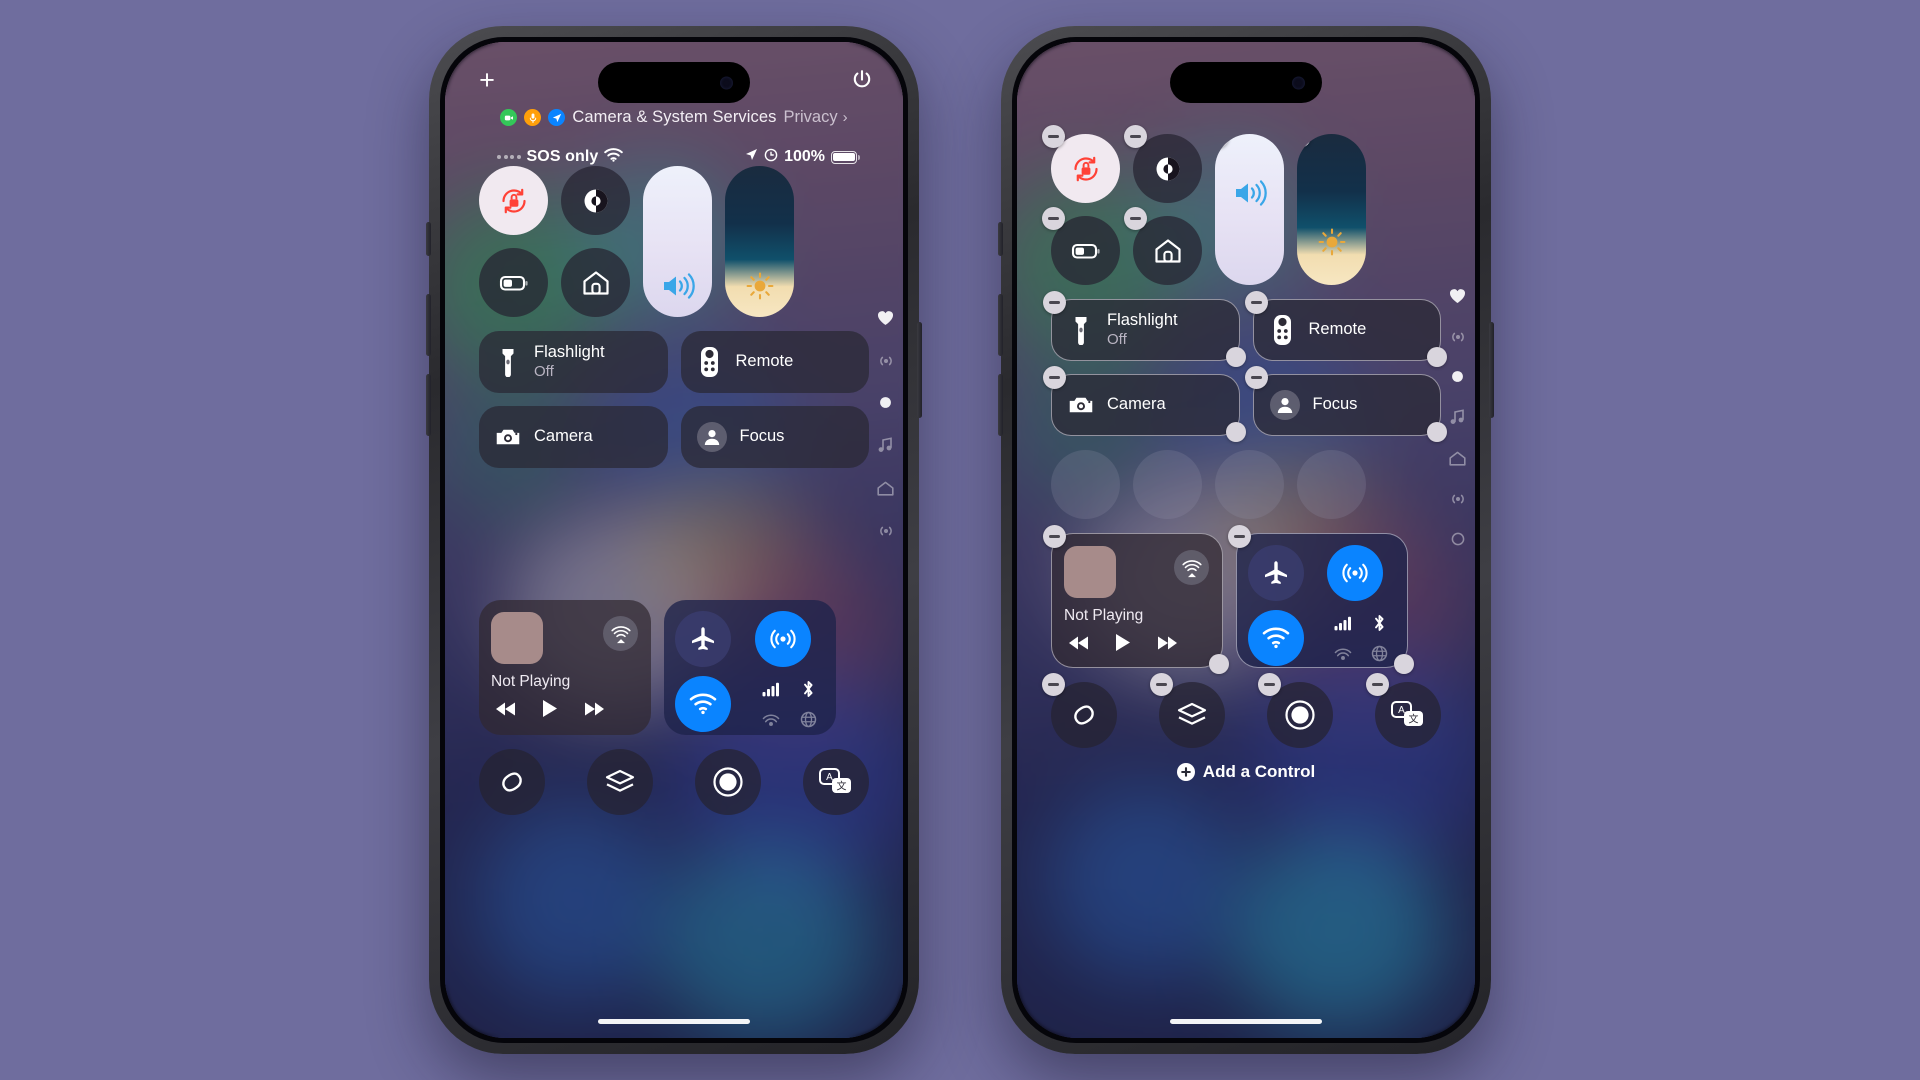 This screenshot has height=1080, width=1920. Describe the element at coordinates (487, 80) in the screenshot. I see `add-control-plus-button: +` at that location.